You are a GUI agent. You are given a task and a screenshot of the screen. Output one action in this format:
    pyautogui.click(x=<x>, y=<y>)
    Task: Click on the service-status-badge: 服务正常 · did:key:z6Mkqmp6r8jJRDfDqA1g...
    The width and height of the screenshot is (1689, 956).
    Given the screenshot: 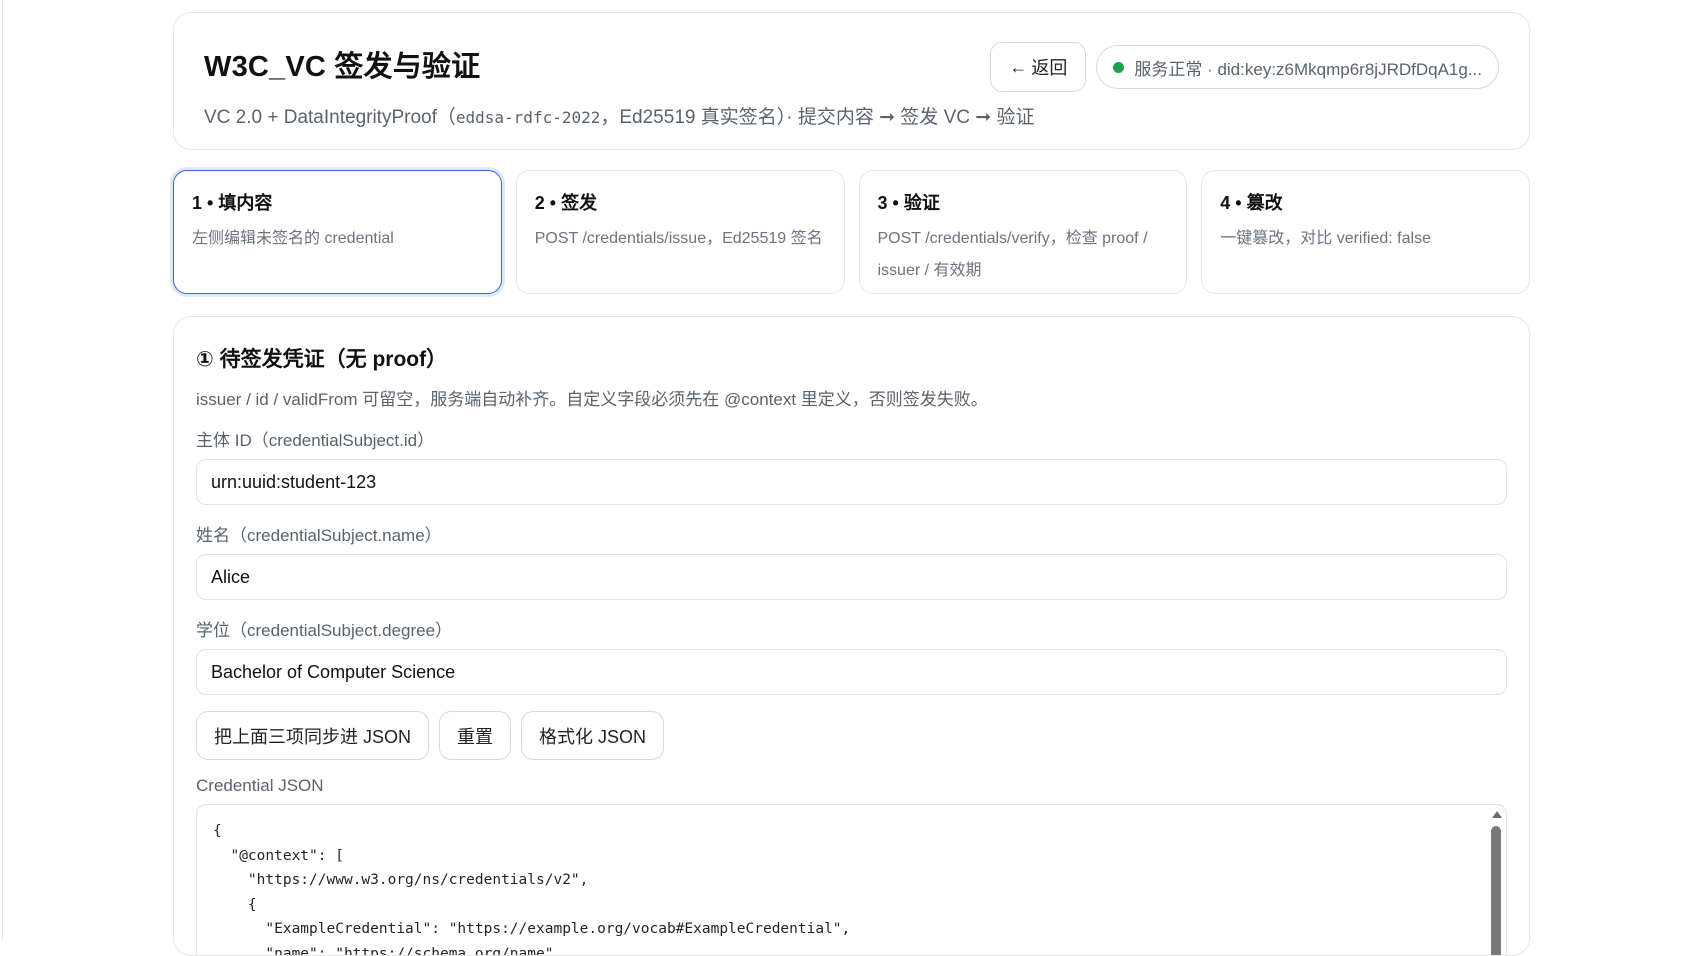 What is the action you would take?
    pyautogui.click(x=1297, y=67)
    